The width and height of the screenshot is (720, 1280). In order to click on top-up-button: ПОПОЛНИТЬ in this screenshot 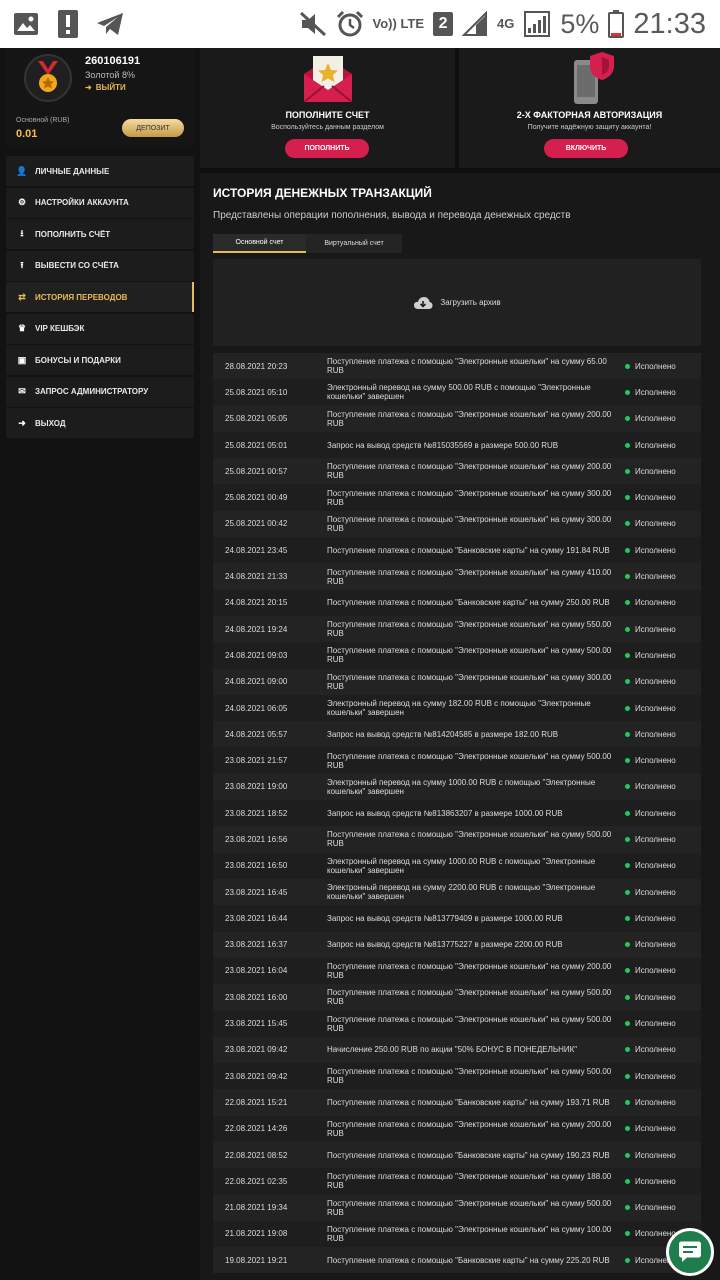, I will do `click(327, 148)`.